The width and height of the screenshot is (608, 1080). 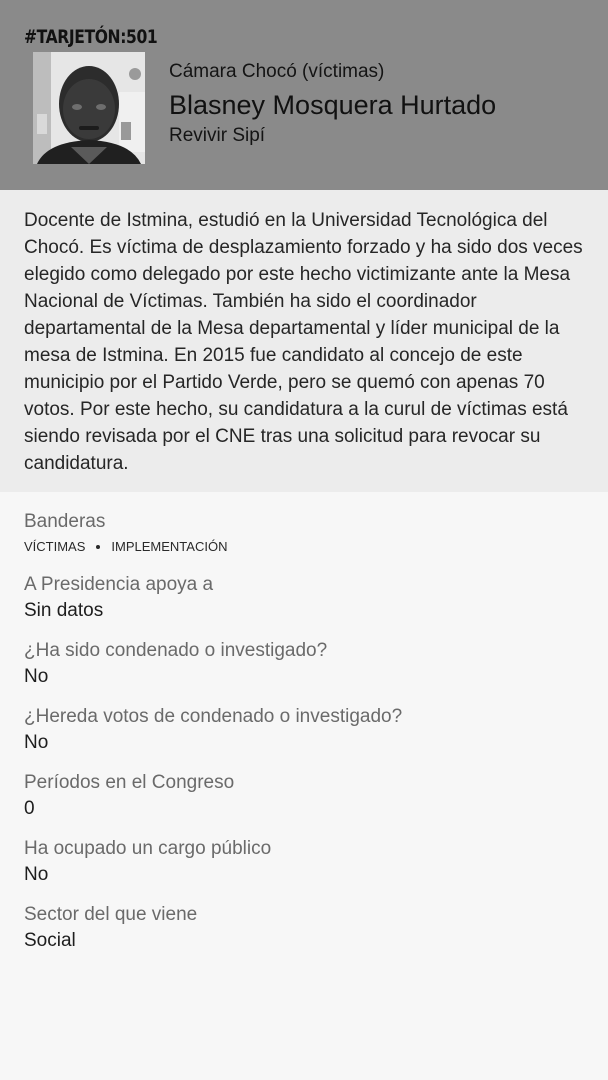 What do you see at coordinates (277, 71) in the screenshot?
I see `candidate-chamber: Cámara Chocó (víctimas)` at bounding box center [277, 71].